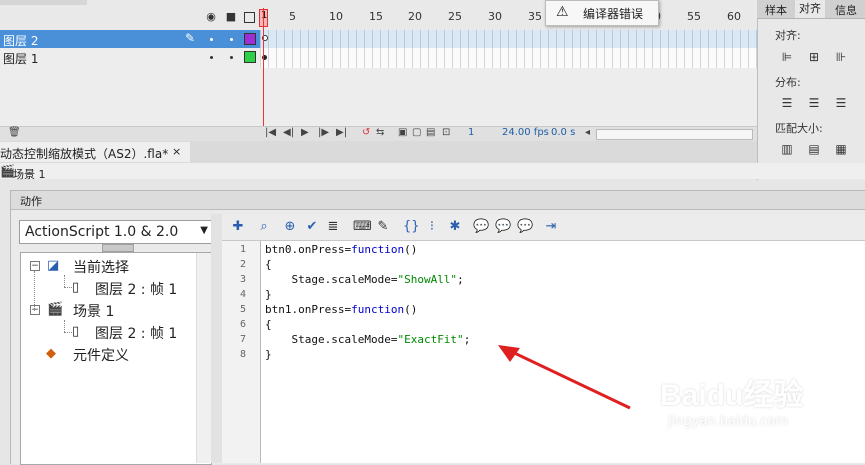 Image resolution: width=865 pixels, height=465 pixels. I want to click on last-frame-icon: ▶|, so click(341, 132).